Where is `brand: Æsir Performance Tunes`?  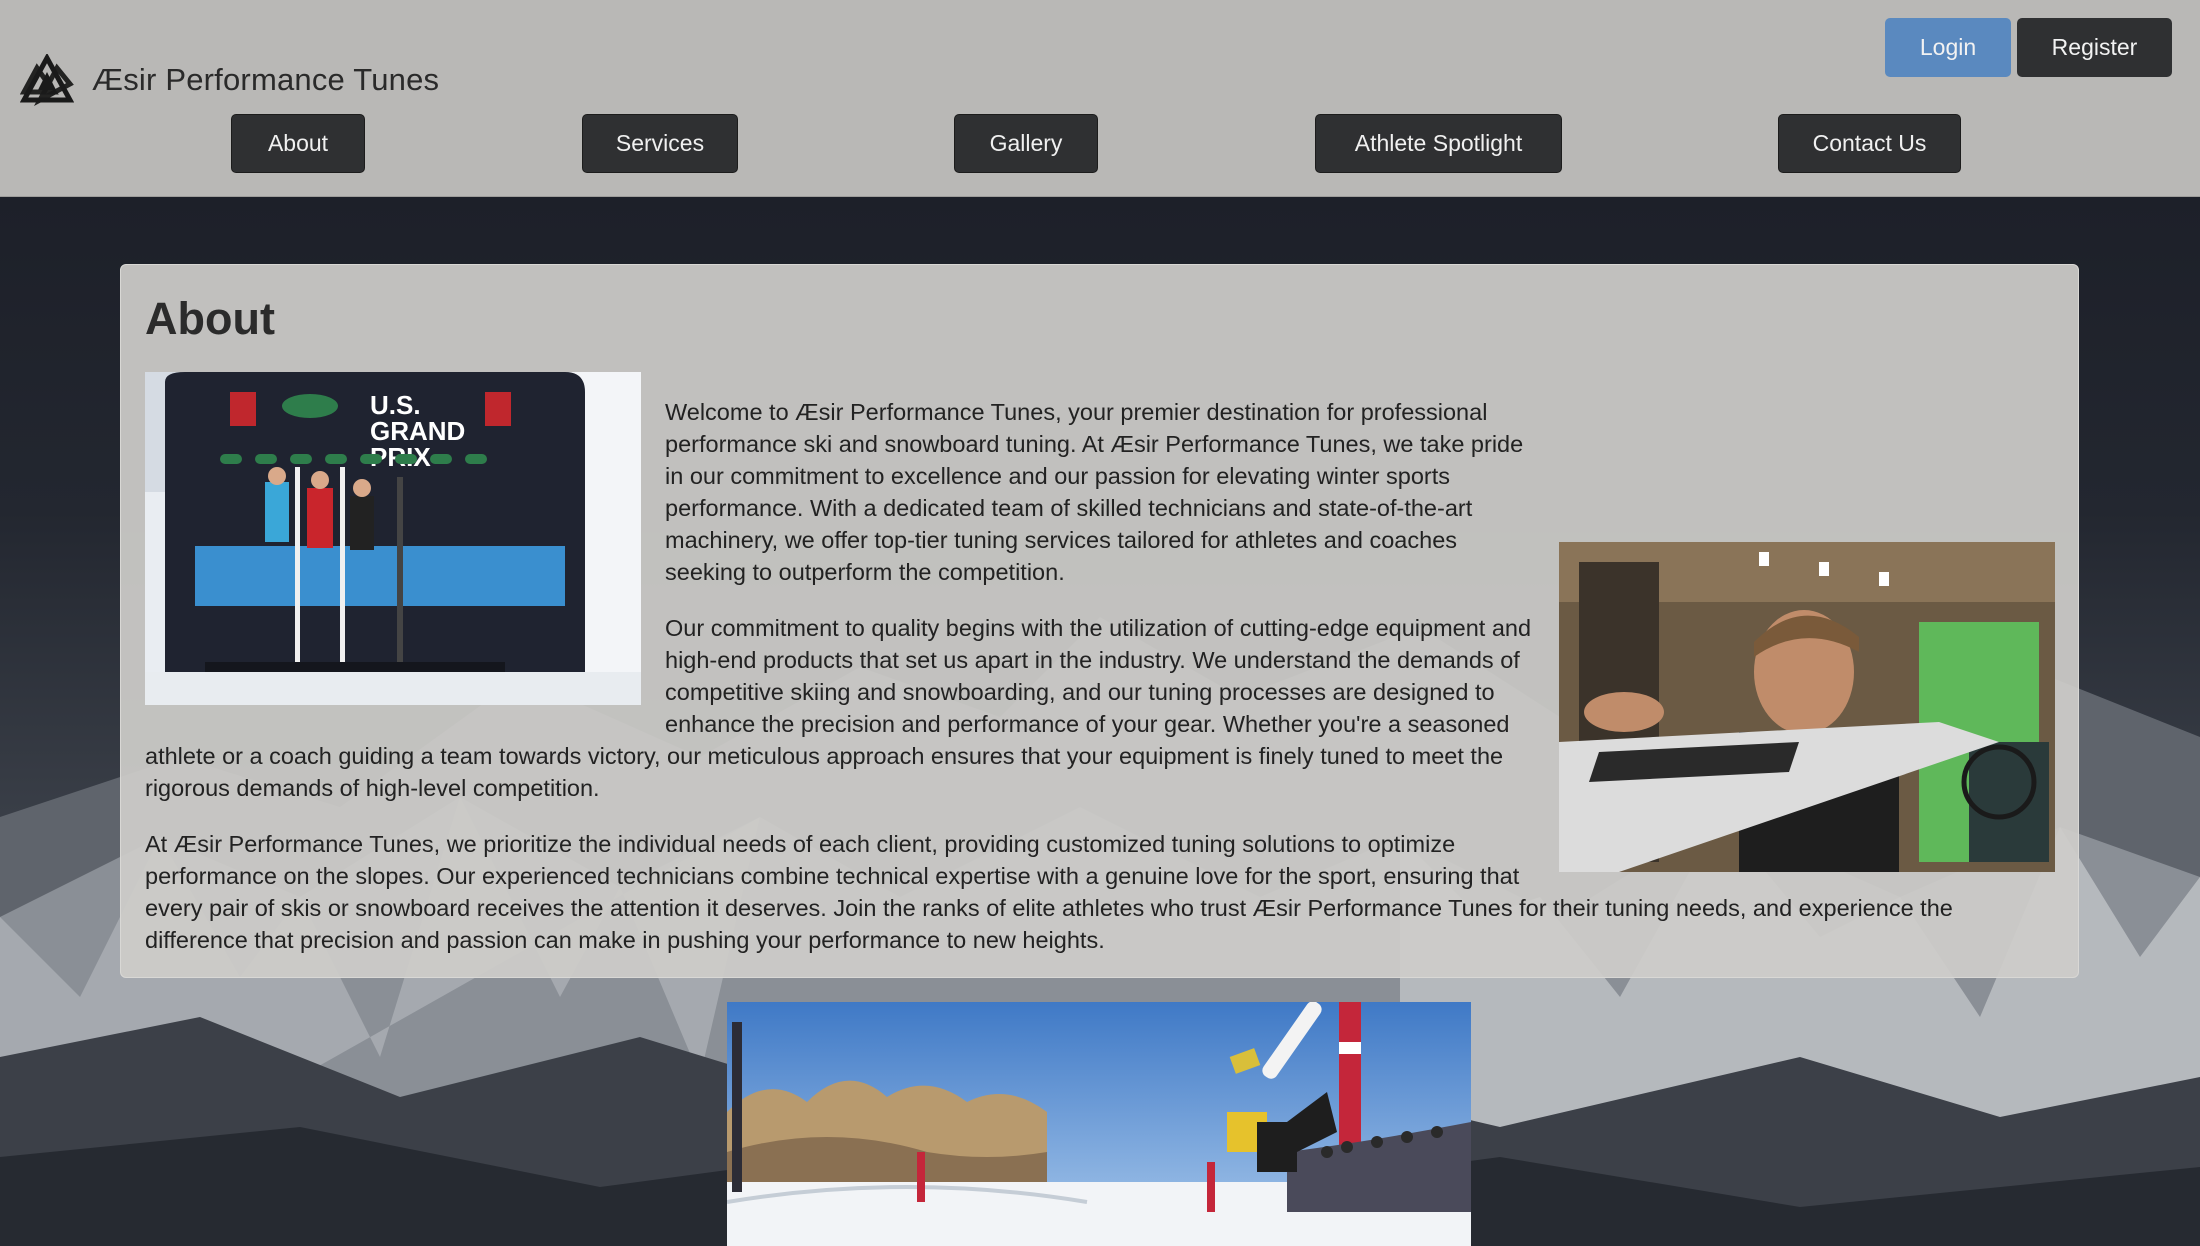
brand: Æsir Performance Tunes is located at coordinates (229, 80).